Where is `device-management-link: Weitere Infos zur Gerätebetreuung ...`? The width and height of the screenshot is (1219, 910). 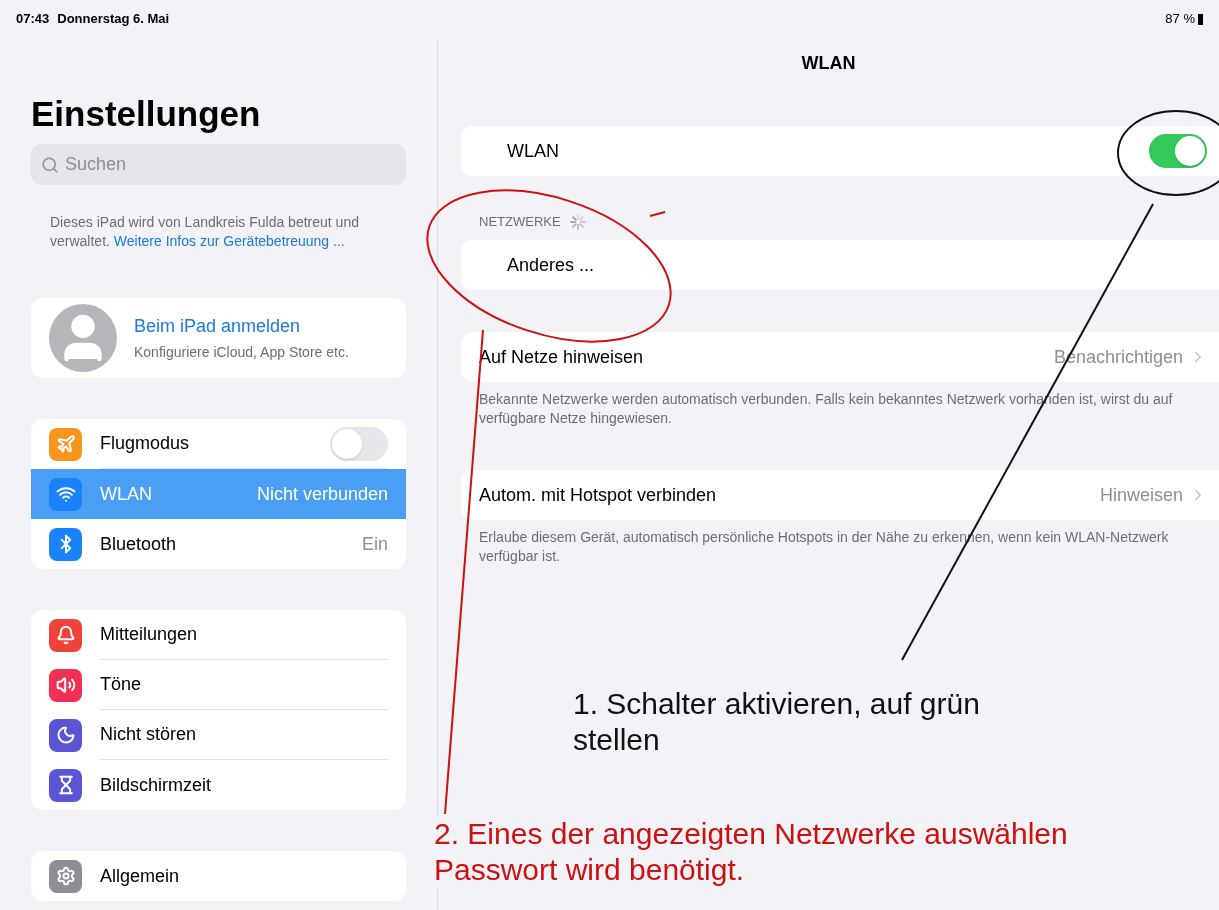 device-management-link: Weitere Infos zur Gerätebetreuung ... is located at coordinates (229, 241).